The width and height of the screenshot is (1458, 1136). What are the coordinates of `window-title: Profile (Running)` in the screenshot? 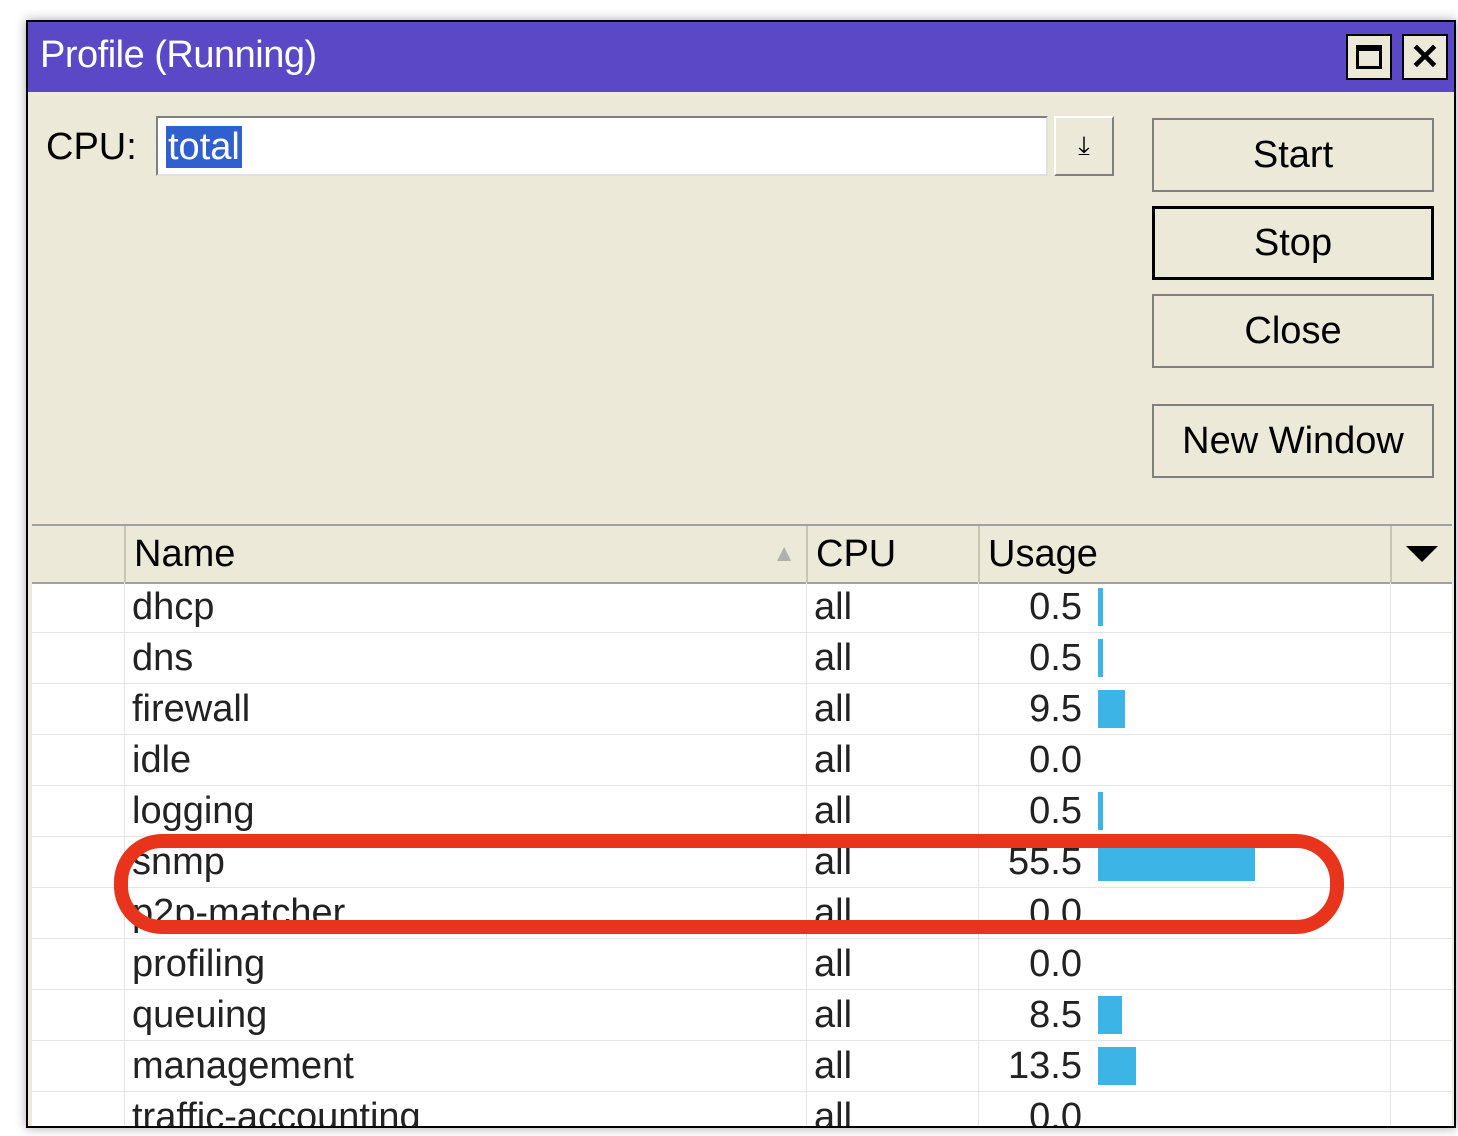 It's located at (178, 55).